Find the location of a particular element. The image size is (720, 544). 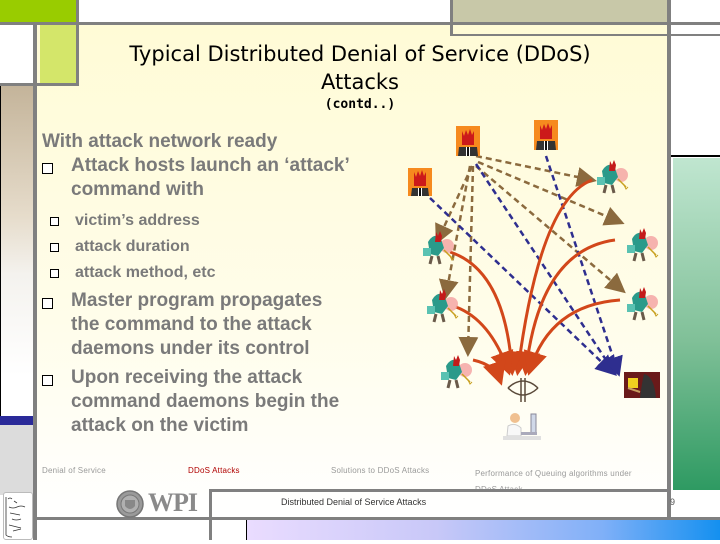

wpi-logo-text: WPI is located at coordinates (173, 502).